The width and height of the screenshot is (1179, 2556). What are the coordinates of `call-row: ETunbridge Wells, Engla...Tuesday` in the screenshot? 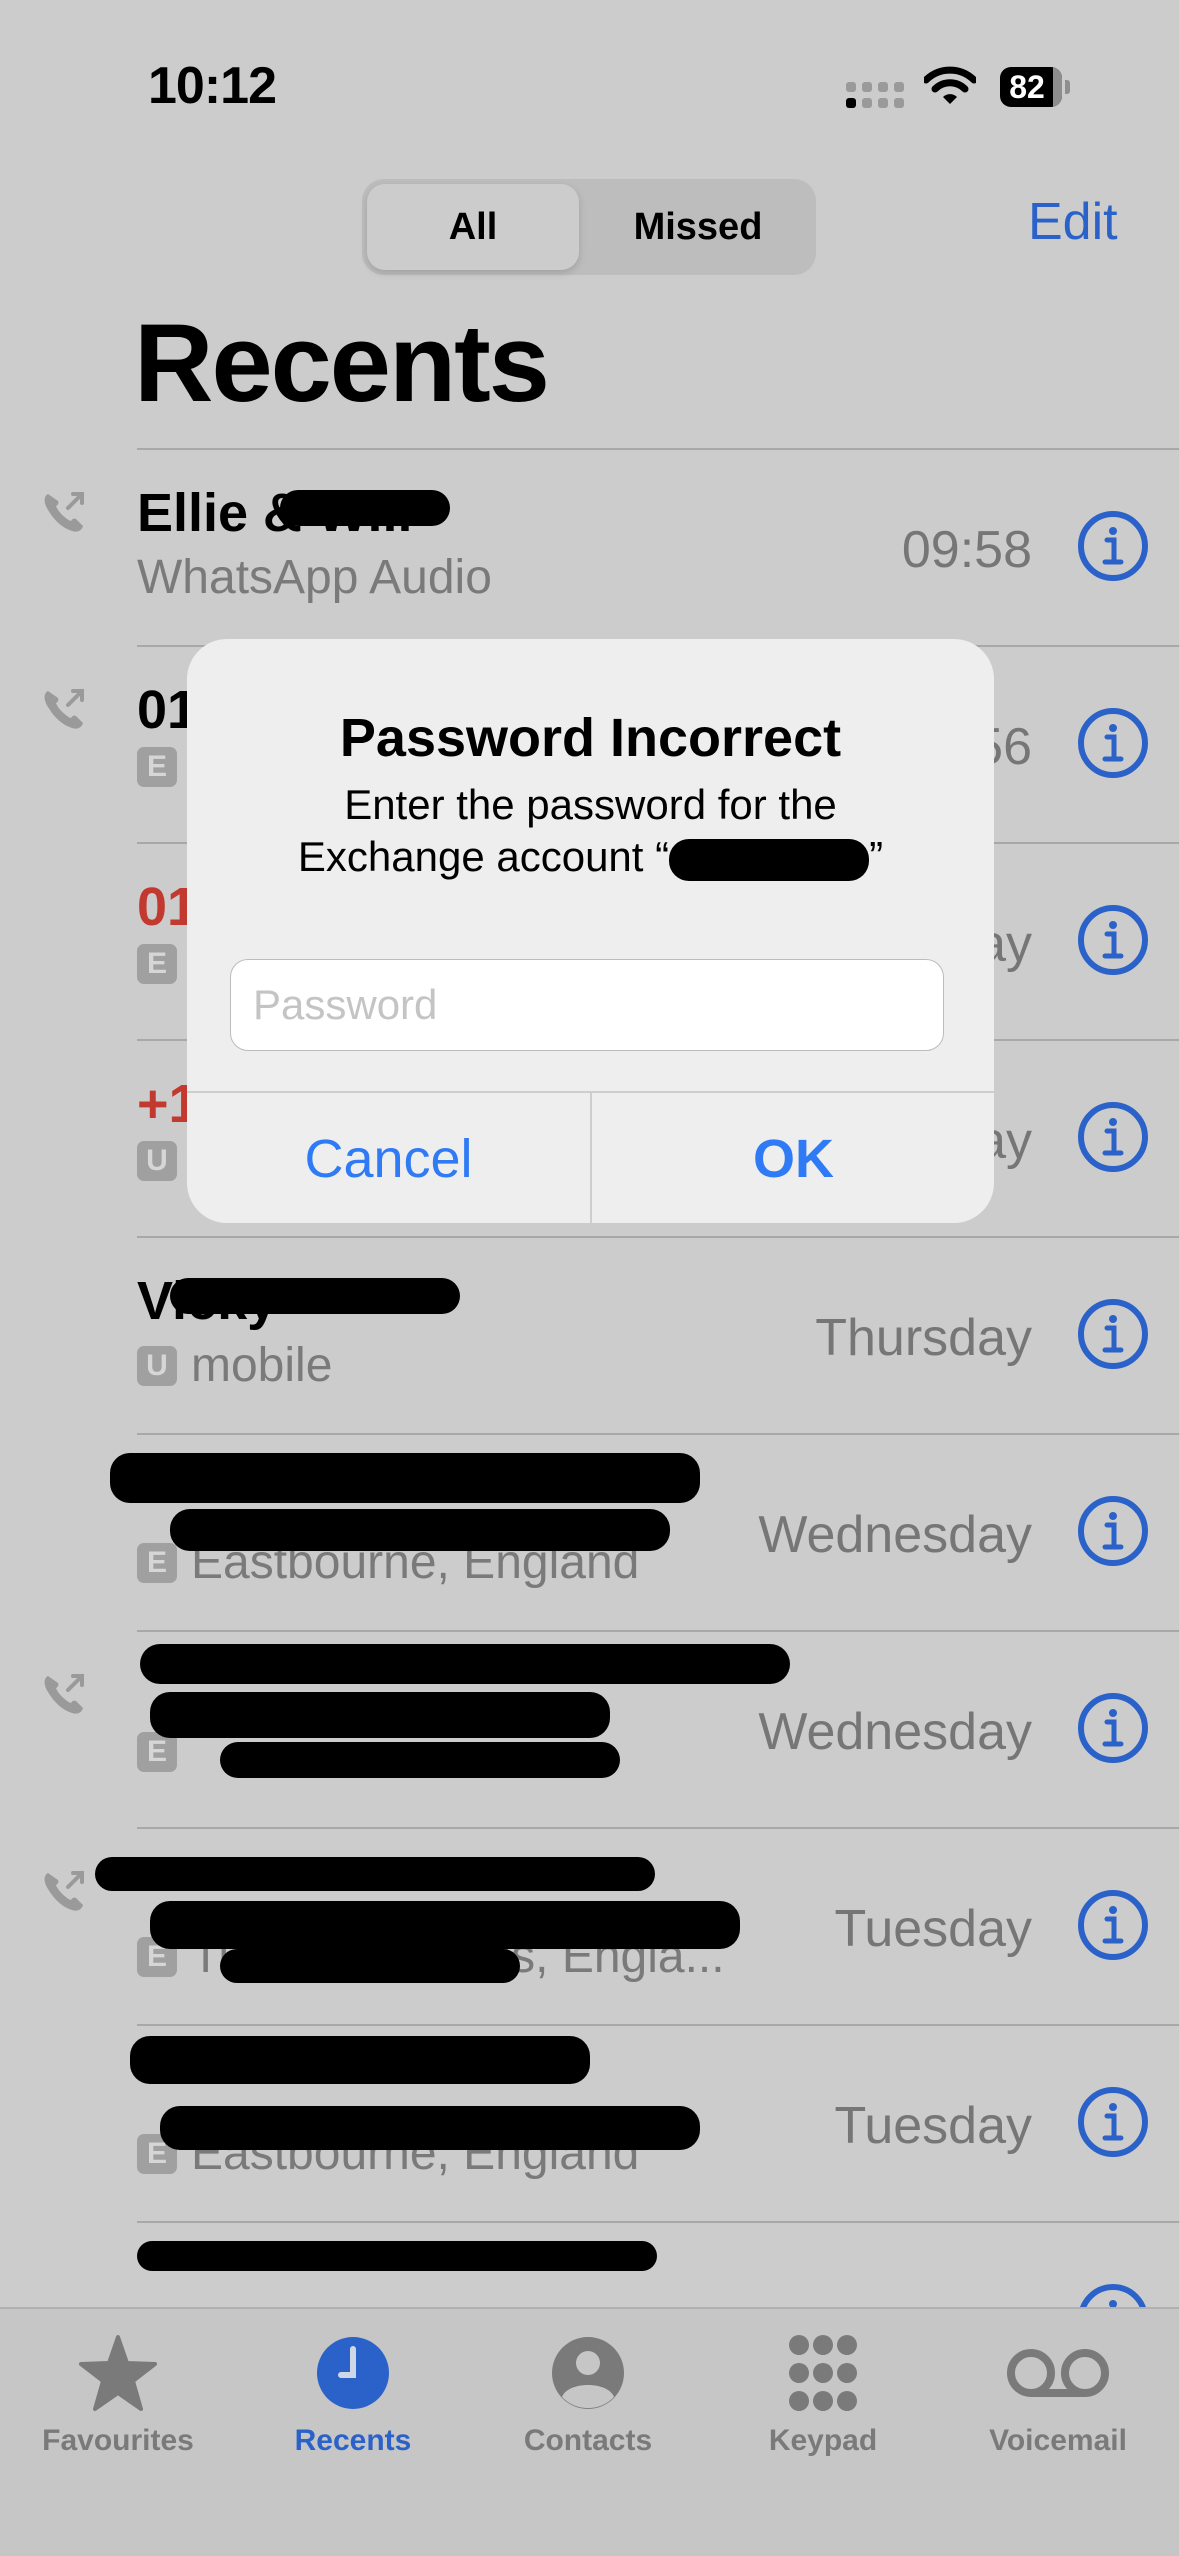 It's located at (589, 1927).